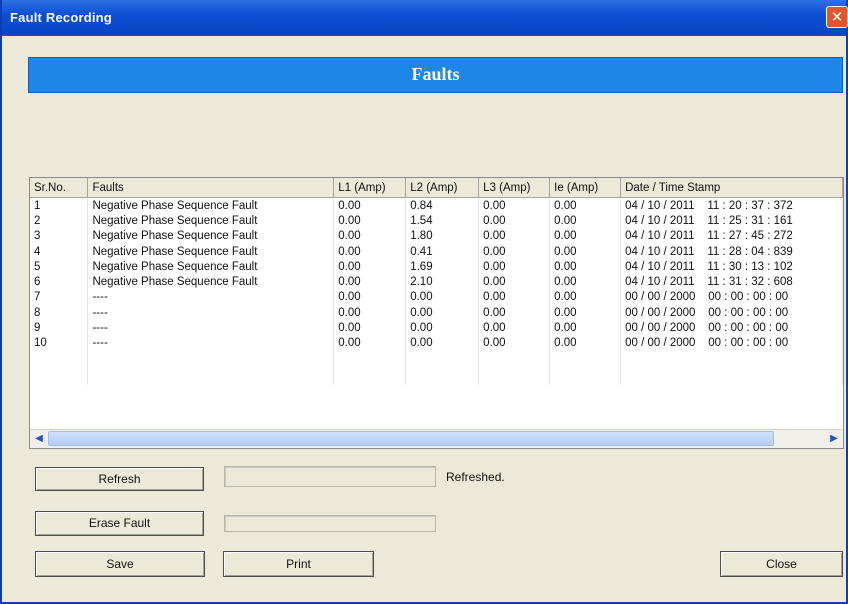 The image size is (848, 604). Describe the element at coordinates (834, 439) in the screenshot. I see `arrow-right-icon: ▶` at that location.